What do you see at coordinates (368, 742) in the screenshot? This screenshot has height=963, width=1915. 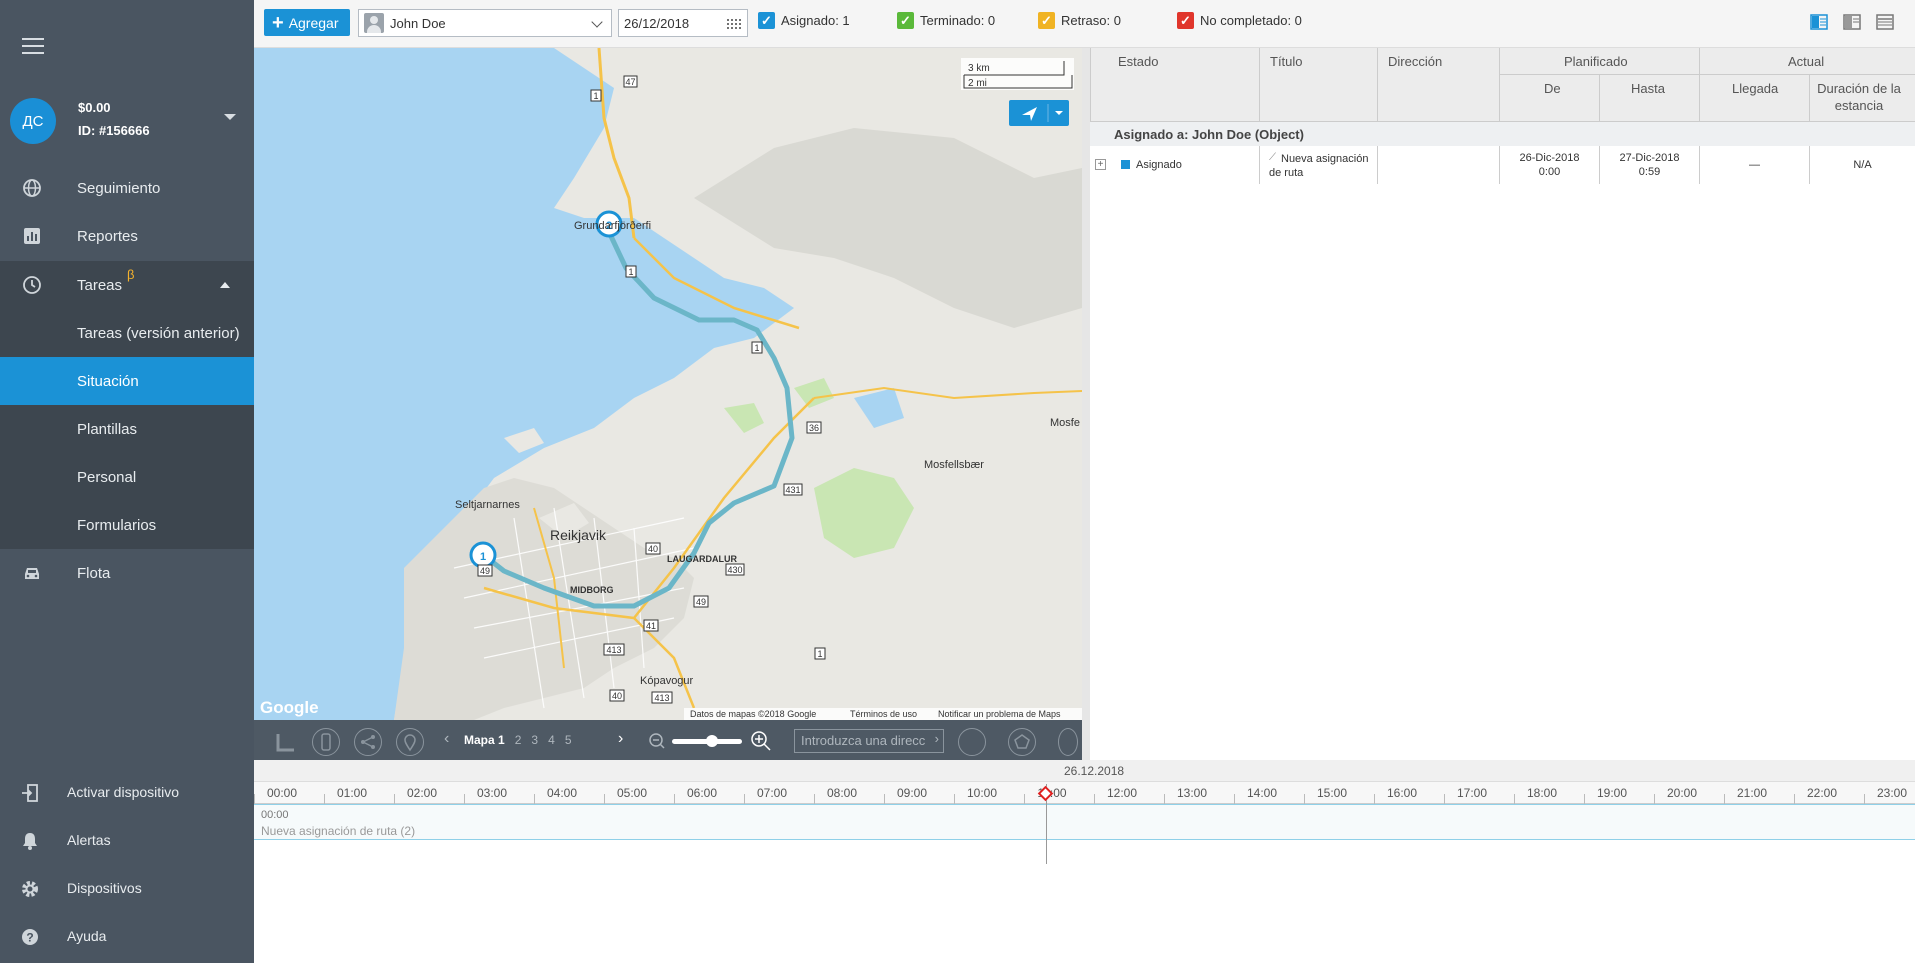 I see `share-icon` at bounding box center [368, 742].